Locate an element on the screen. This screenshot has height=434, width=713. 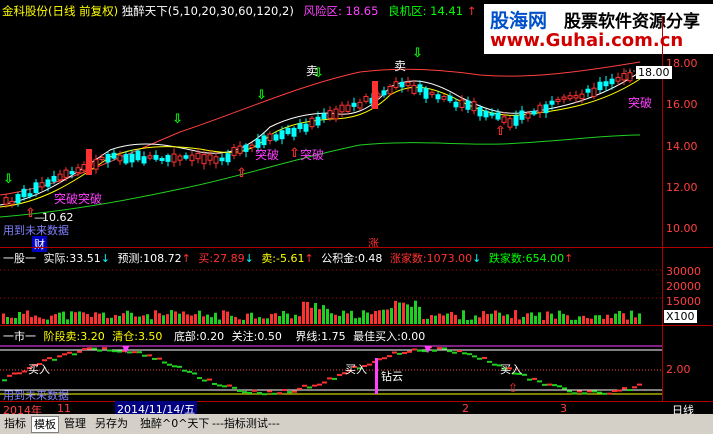
volume-tick-30000: 30000 is located at coordinates (683, 271).